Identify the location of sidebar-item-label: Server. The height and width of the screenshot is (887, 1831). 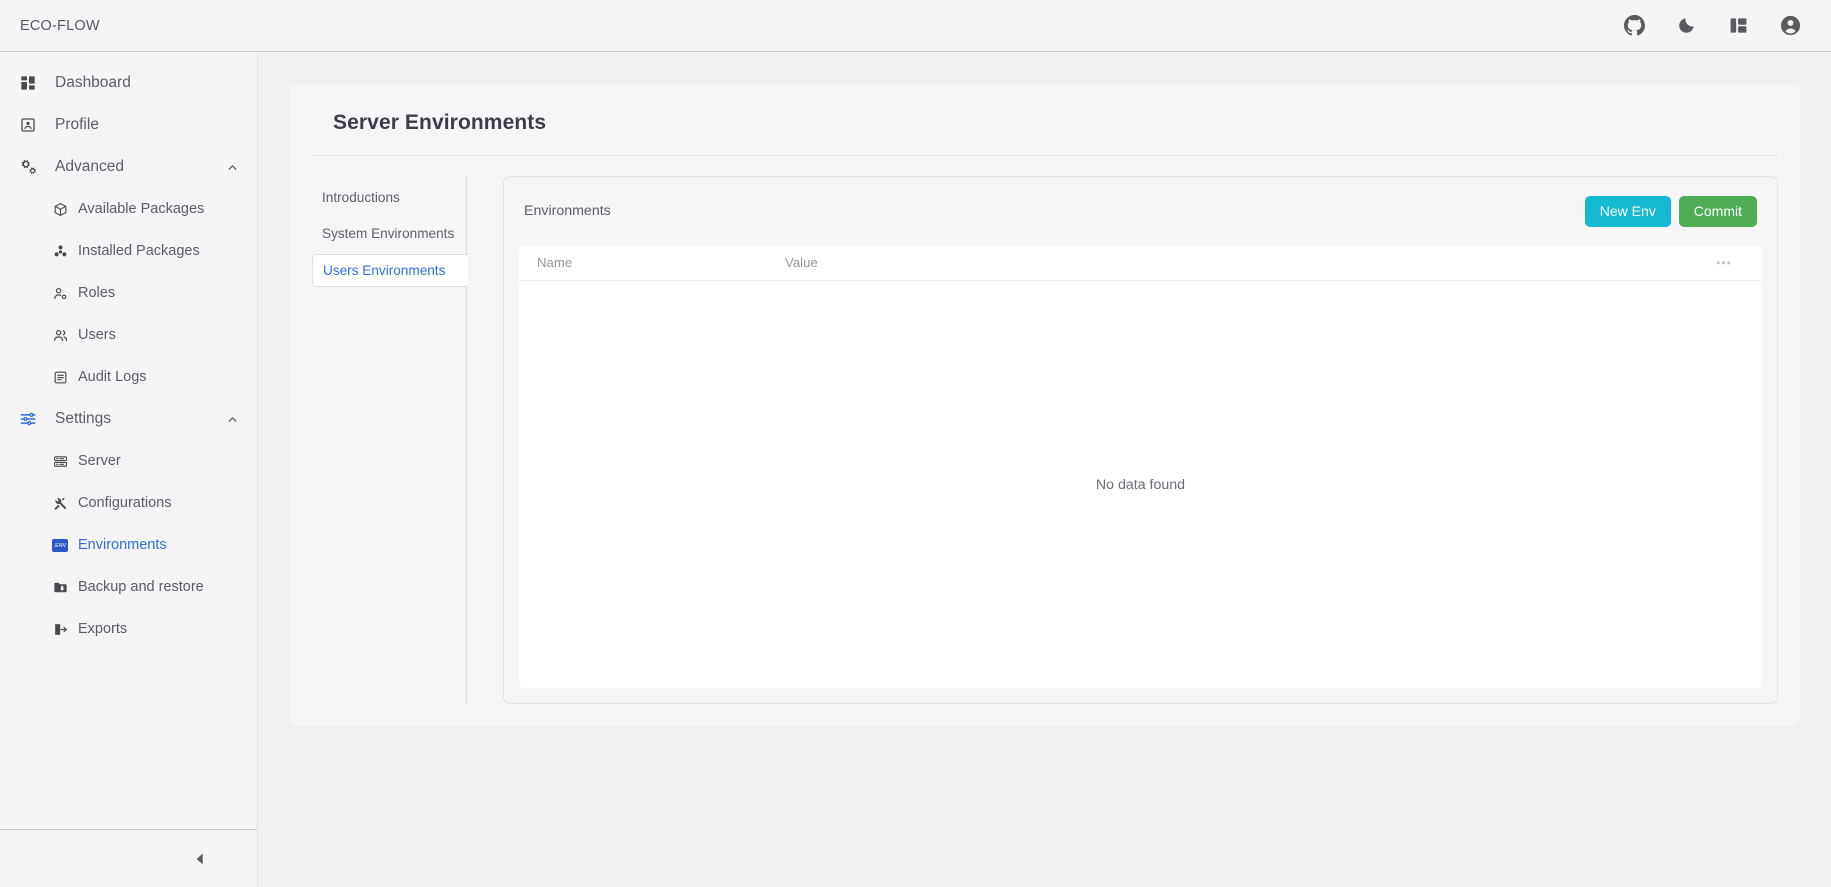
(99, 461).